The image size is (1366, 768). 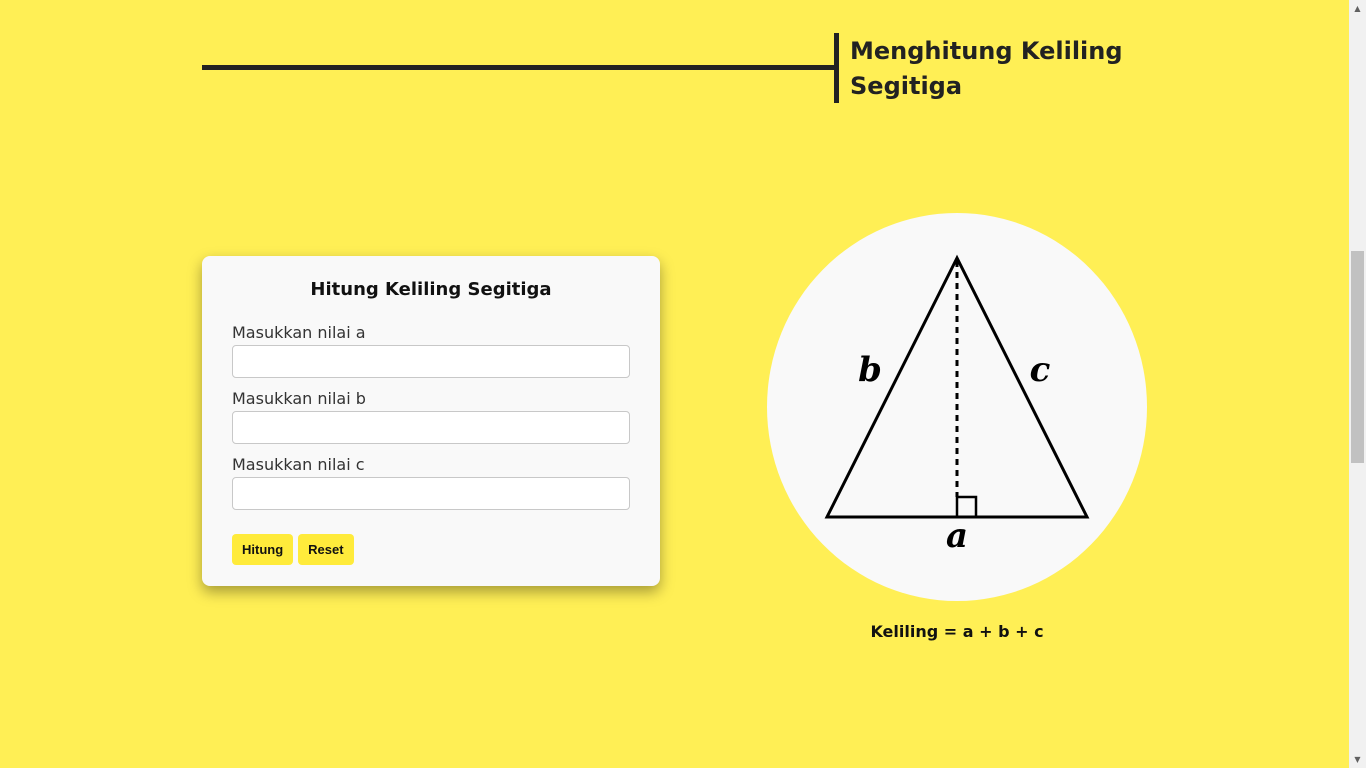 I want to click on scroll-up-icon: ▲, so click(x=1357, y=8).